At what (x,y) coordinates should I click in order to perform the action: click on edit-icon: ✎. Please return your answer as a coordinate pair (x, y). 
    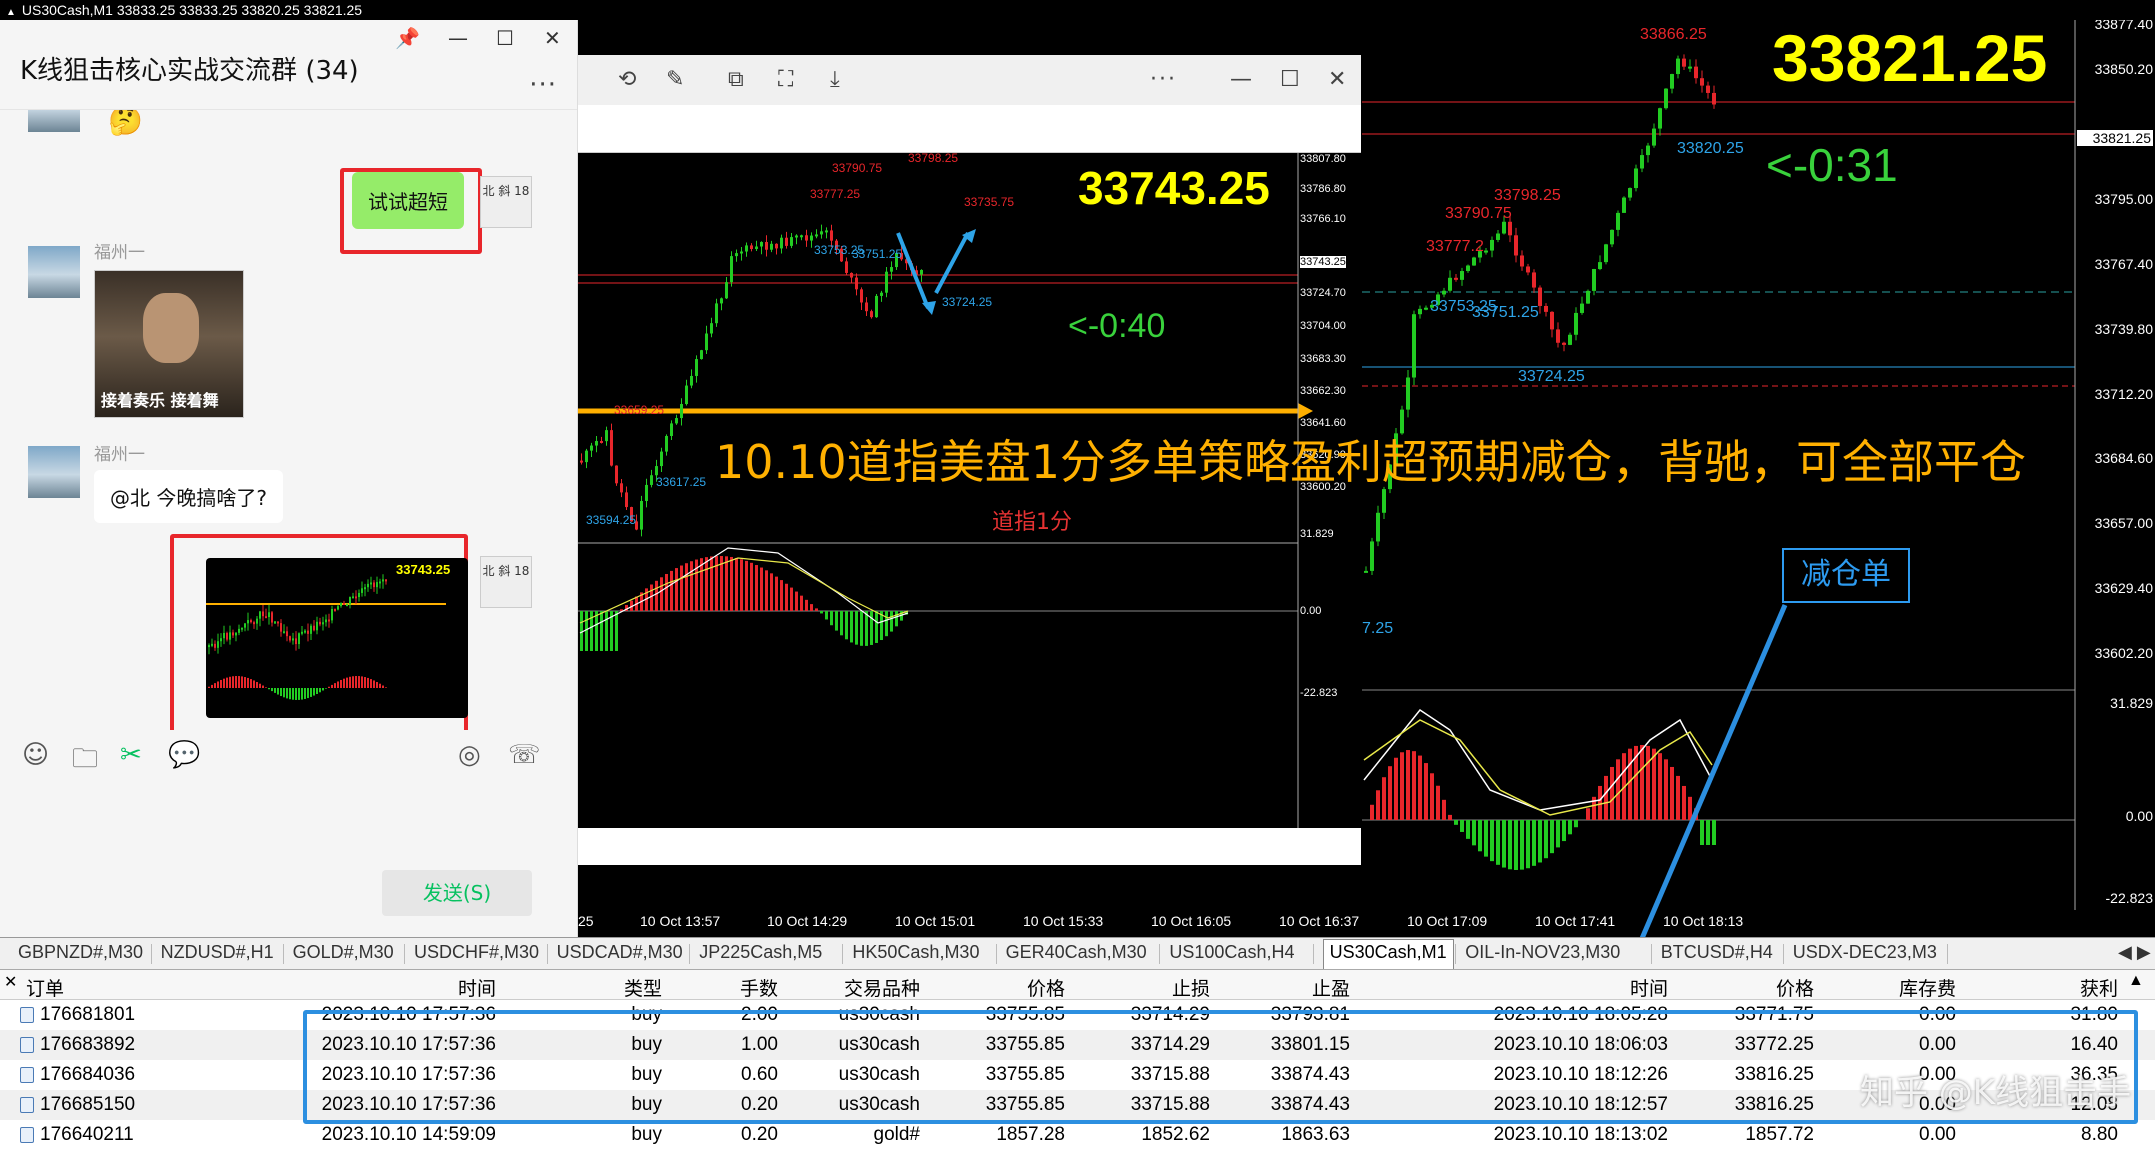
    Looking at the image, I should click on (675, 79).